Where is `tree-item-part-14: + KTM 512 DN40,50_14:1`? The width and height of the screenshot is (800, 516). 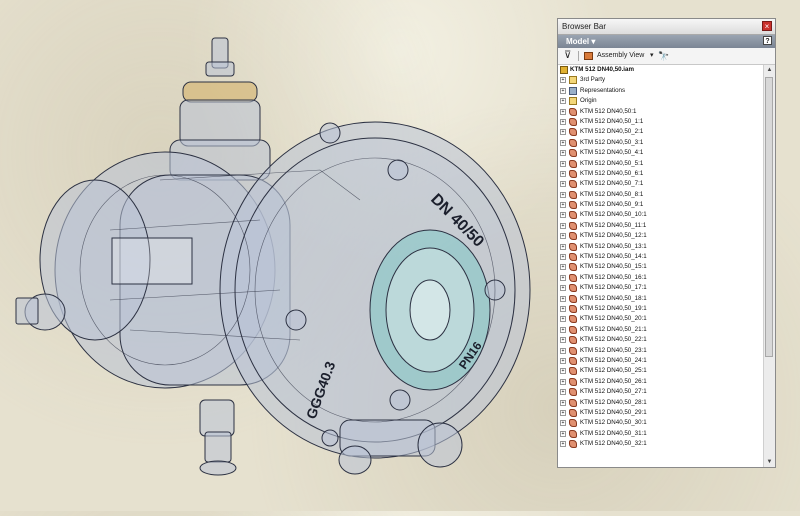
tree-item-part-14: + KTM 512 DN40,50_14:1 is located at coordinates (660, 257).